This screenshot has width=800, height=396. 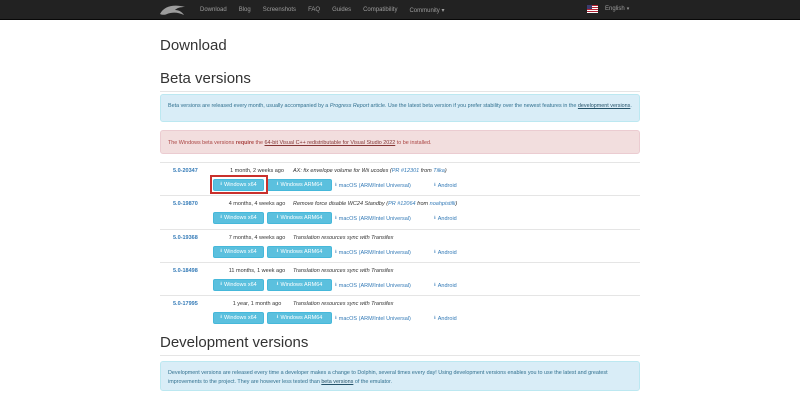 What do you see at coordinates (257, 238) in the screenshot?
I see `release-date: 7 months, 4 weeks ago` at bounding box center [257, 238].